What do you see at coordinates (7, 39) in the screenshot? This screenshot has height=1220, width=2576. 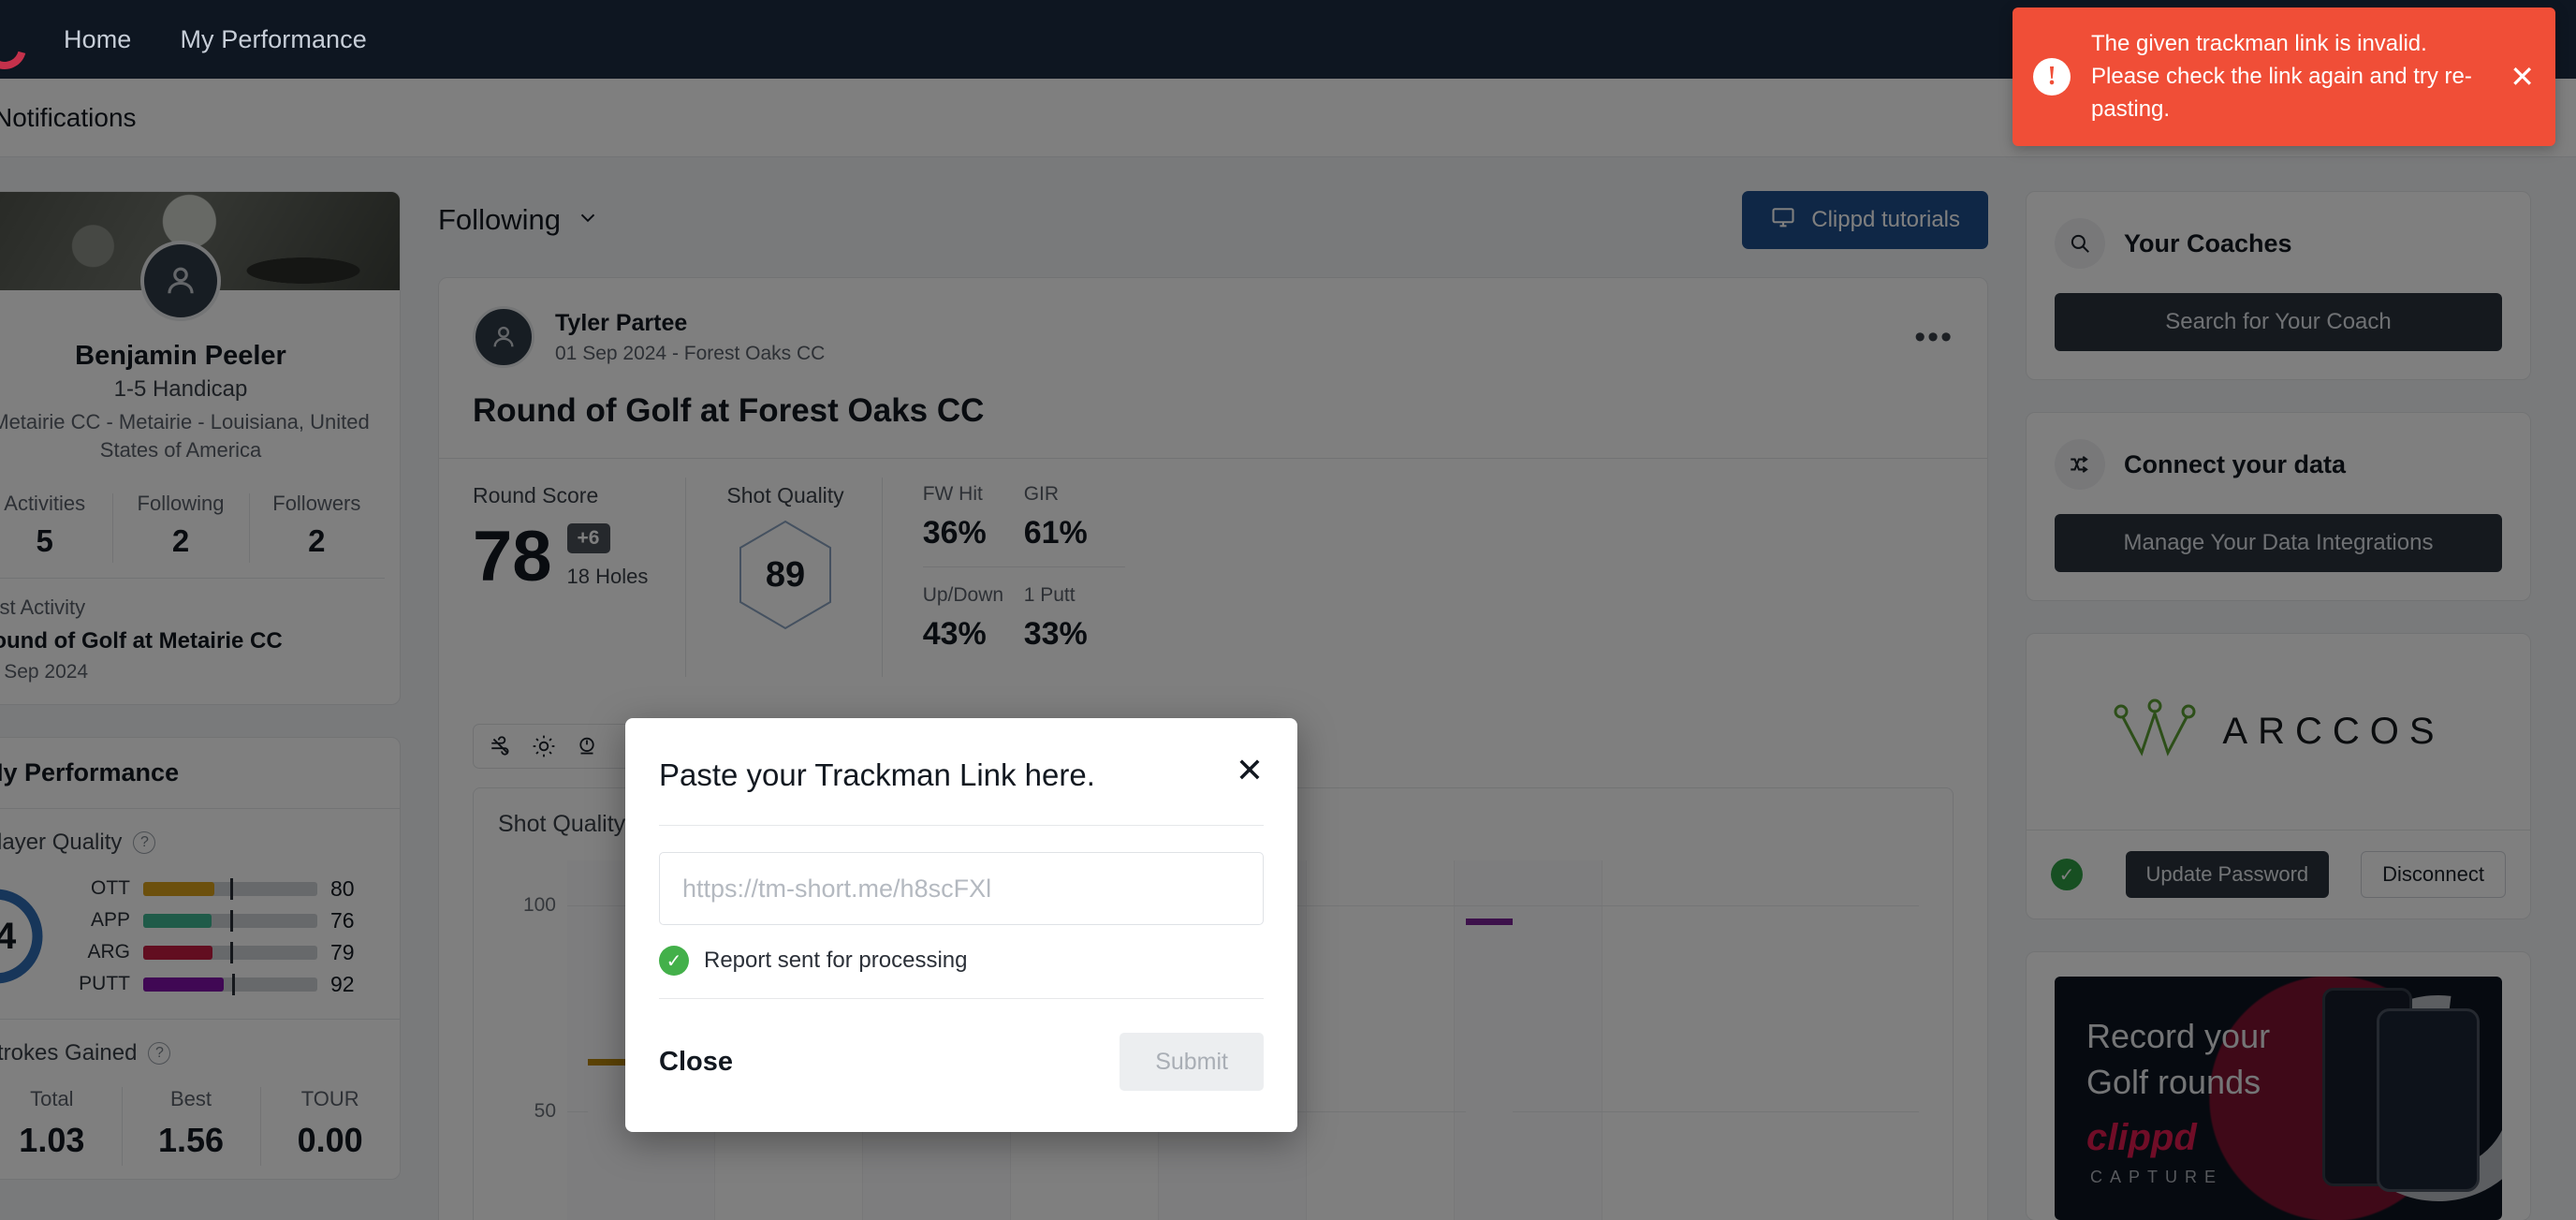 I see `clippd-logo` at bounding box center [7, 39].